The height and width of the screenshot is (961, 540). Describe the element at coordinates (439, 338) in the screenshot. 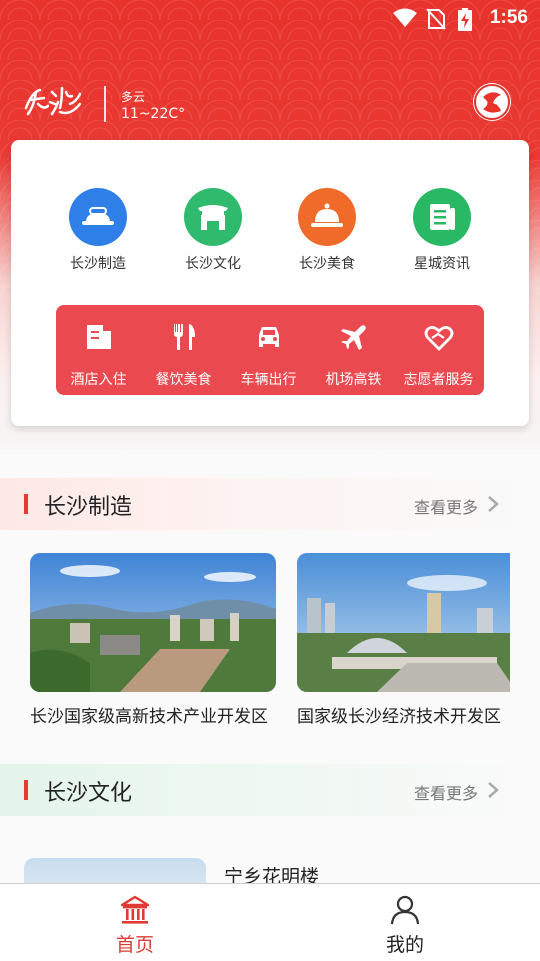

I see `heart-hand-icon` at that location.